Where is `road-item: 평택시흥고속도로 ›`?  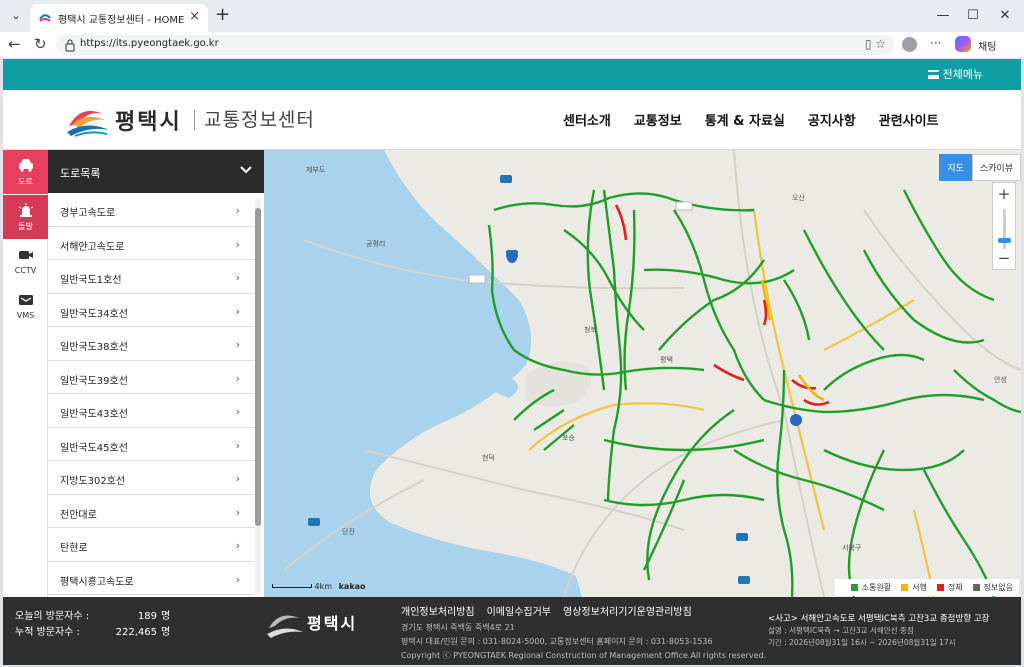 road-item: 평택시흥고속도로 › is located at coordinates (151, 578).